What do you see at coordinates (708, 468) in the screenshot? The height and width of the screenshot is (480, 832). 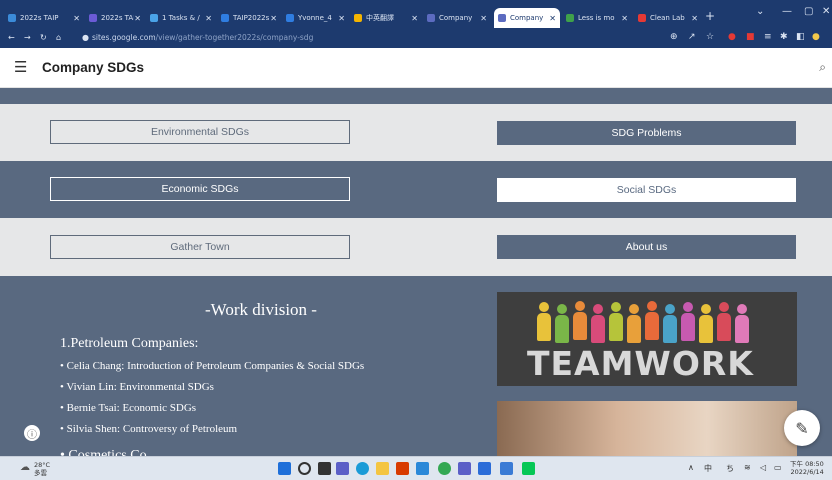 I see `ime-icon: 中` at bounding box center [708, 468].